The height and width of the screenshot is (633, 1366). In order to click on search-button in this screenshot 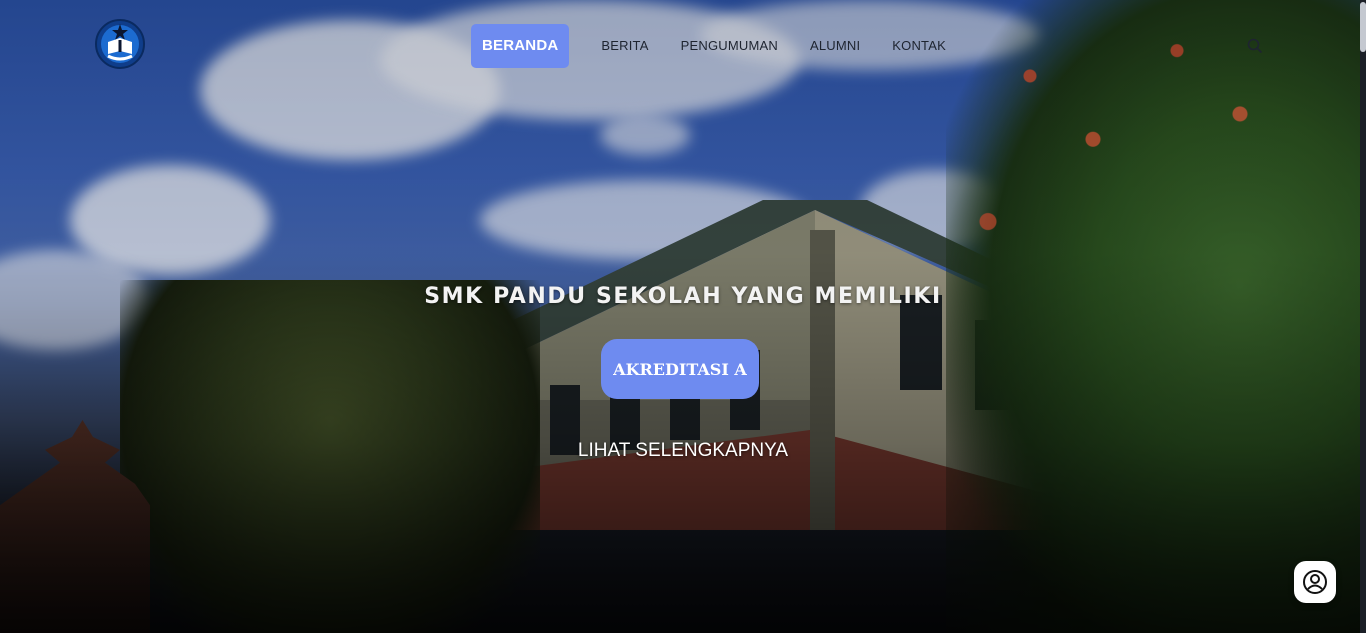, I will do `click(1255, 46)`.